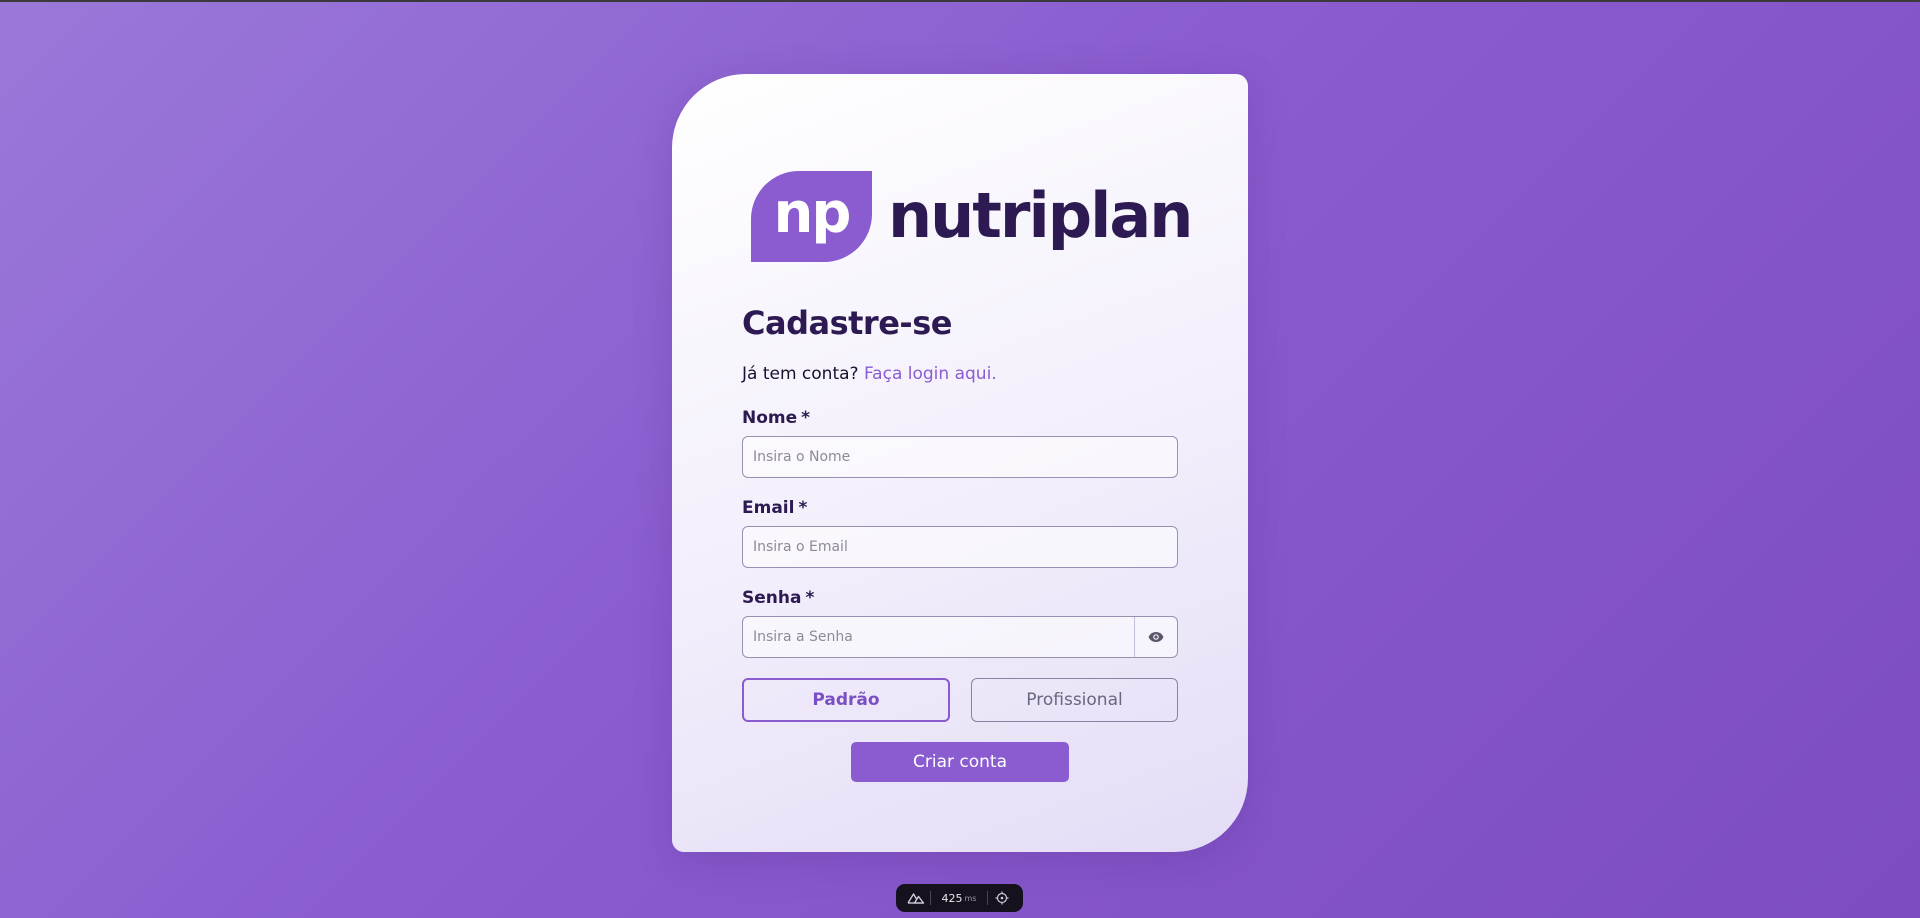  Describe the element at coordinates (960, 1) in the screenshot. I see `window-top-border` at that location.